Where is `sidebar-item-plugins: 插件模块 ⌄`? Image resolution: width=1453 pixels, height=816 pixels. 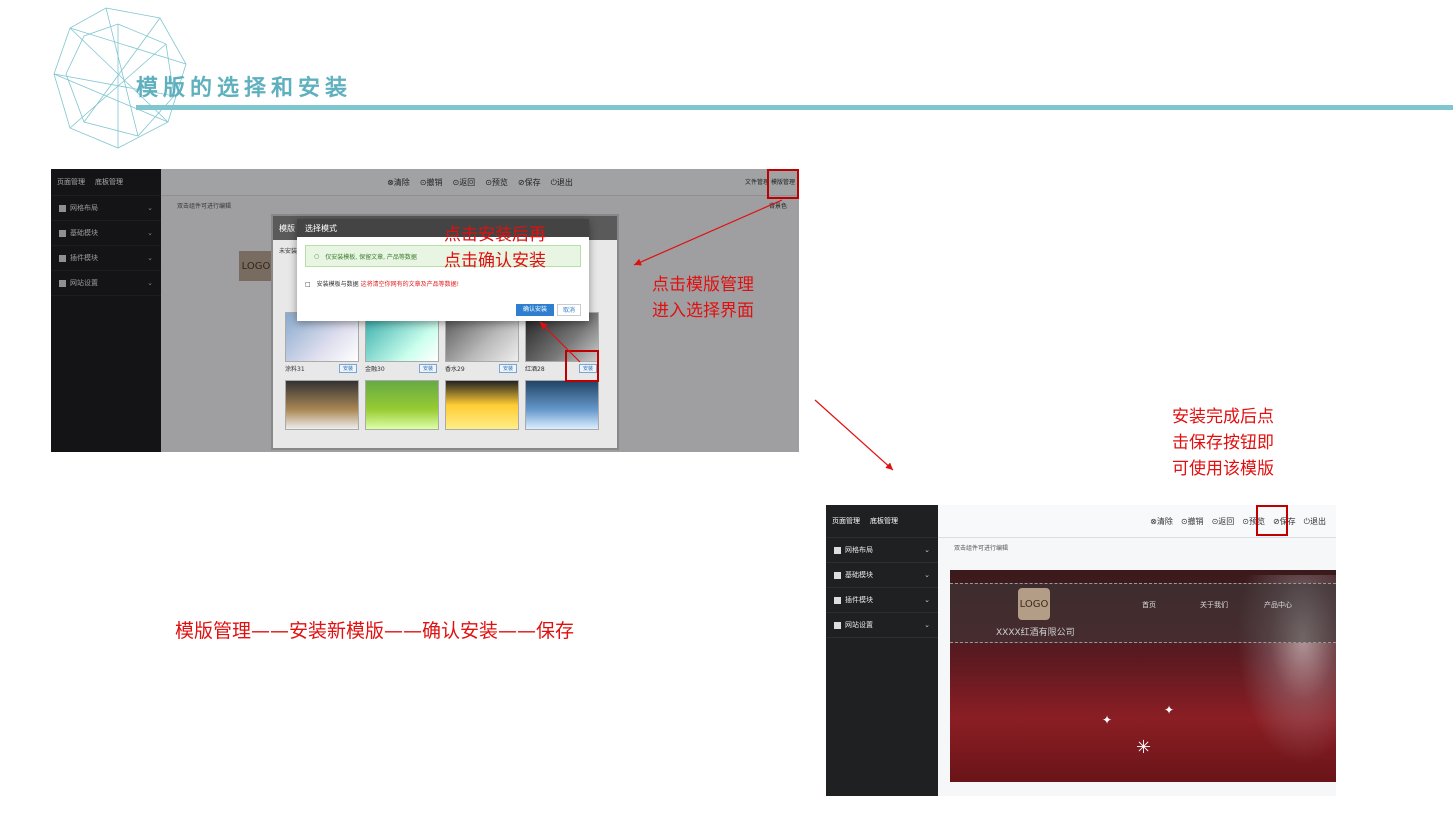
sidebar-item-plugins: 插件模块 ⌄ is located at coordinates (882, 600).